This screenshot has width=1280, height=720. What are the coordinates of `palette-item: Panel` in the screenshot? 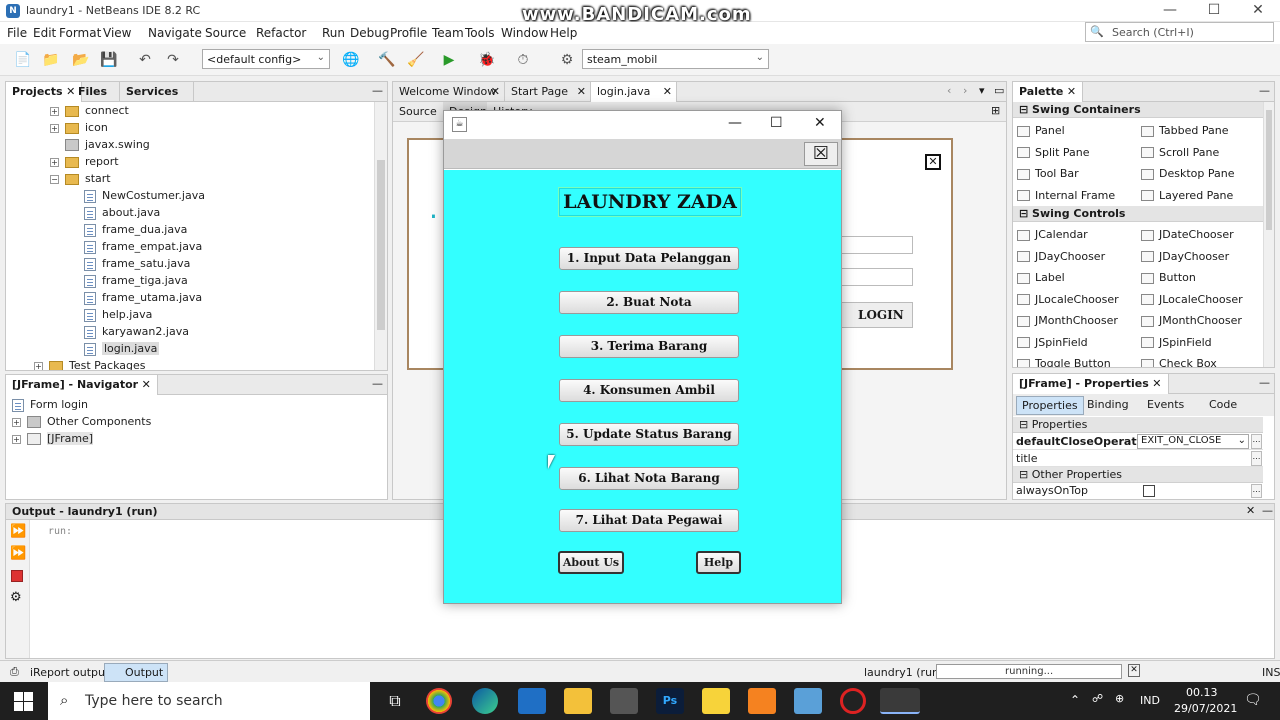 It's located at (1041, 130).